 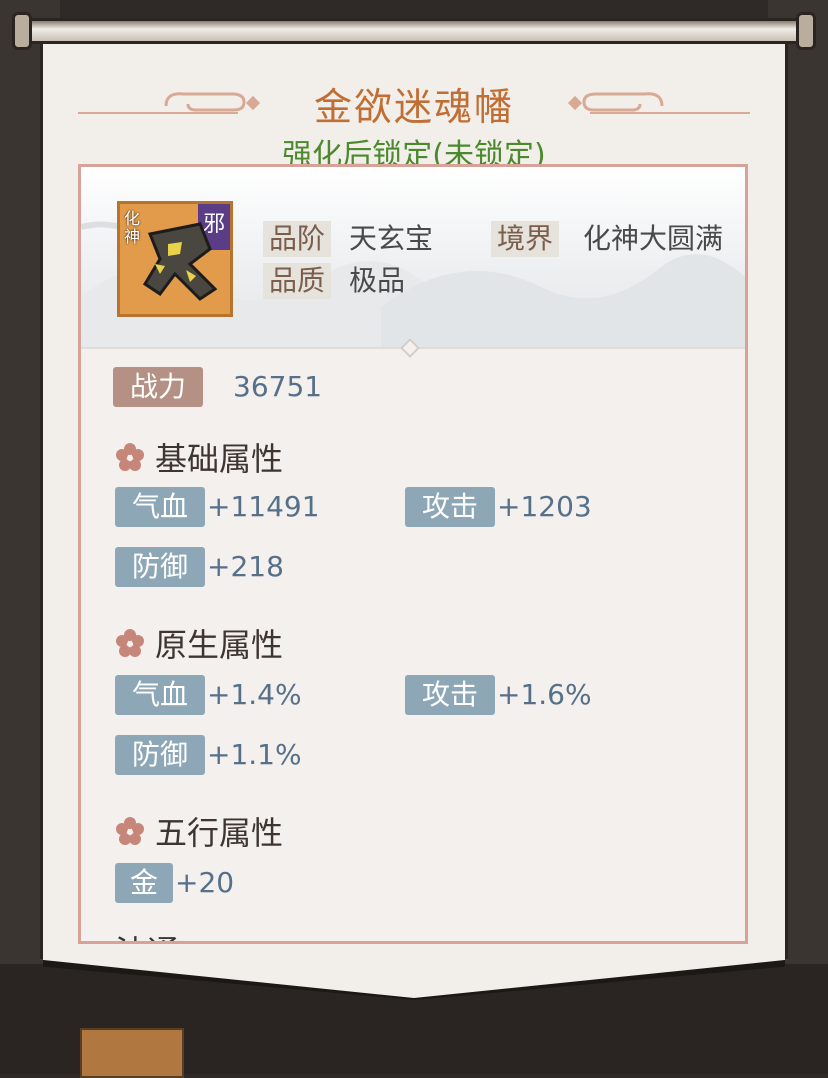 I want to click on item-title: 金欲迷魂幡, so click(x=413, y=106).